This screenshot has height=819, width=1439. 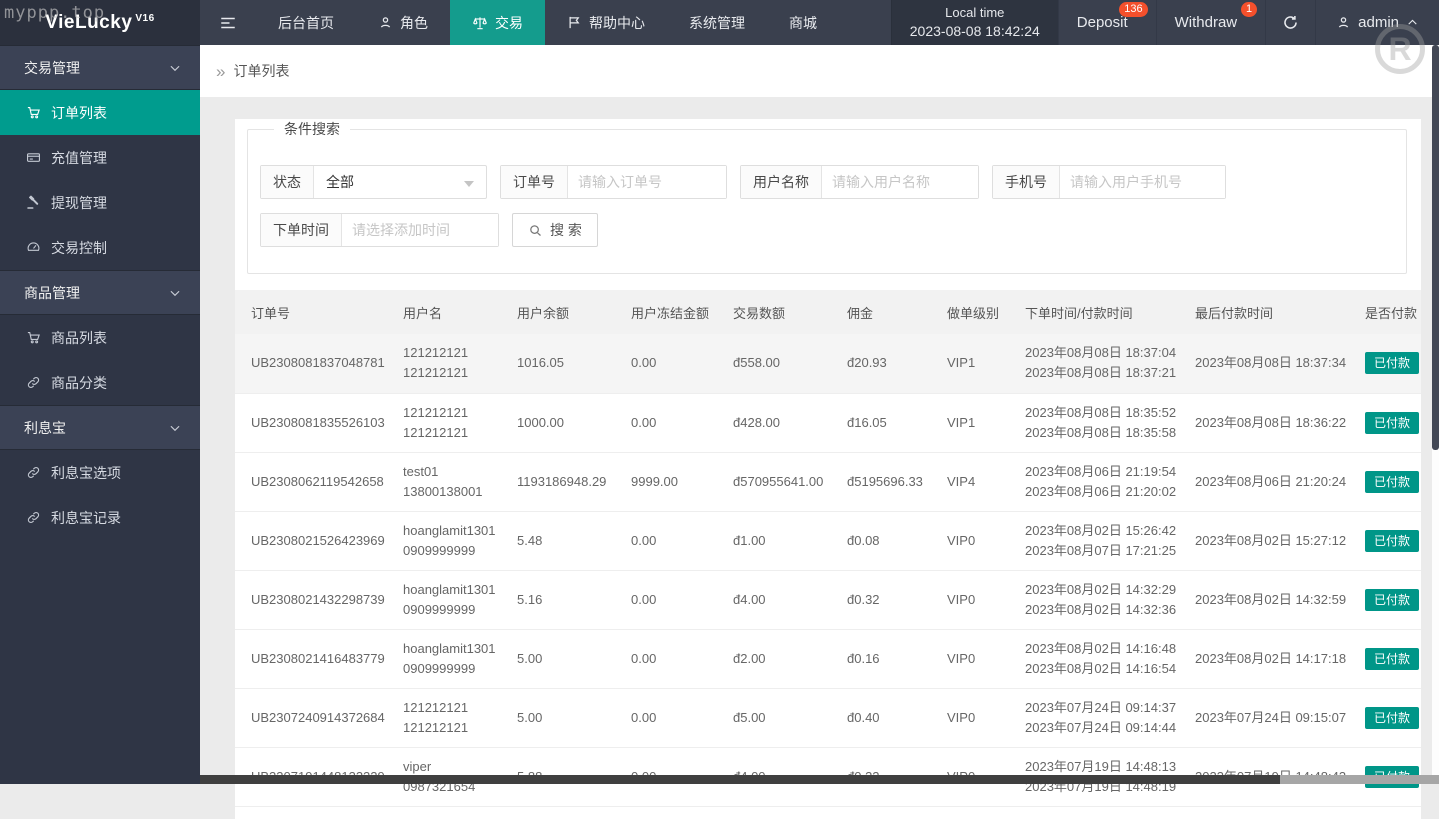 I want to click on cell-balance: 1193186948.29, so click(x=566, y=481).